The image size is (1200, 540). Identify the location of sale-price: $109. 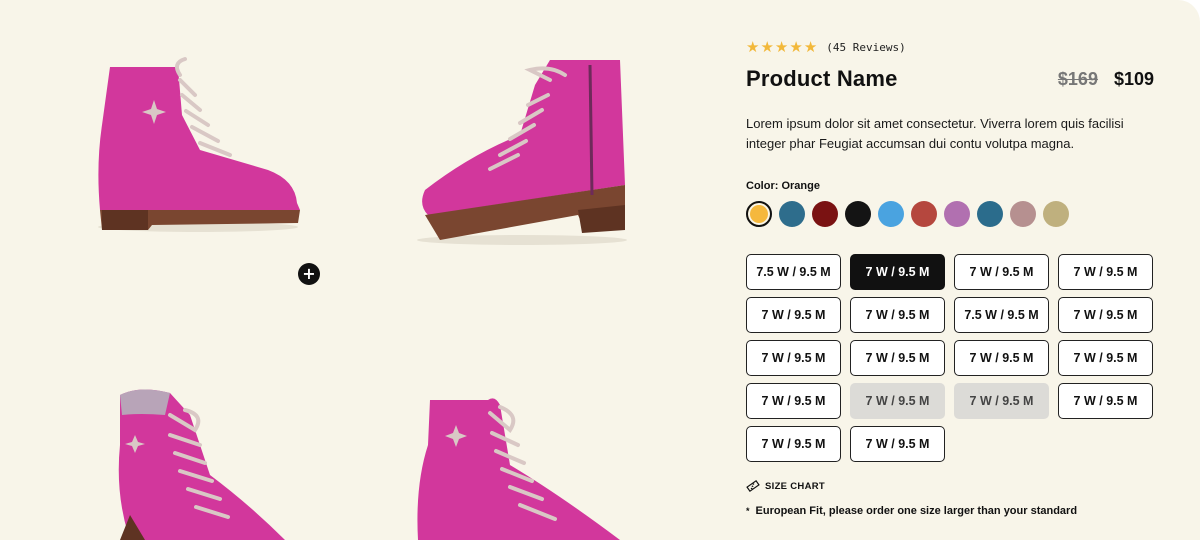
(1133, 78).